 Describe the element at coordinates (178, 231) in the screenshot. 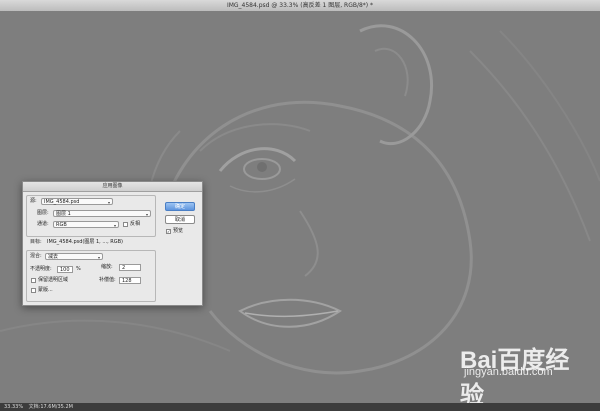

I see `preview-label: 预览` at that location.